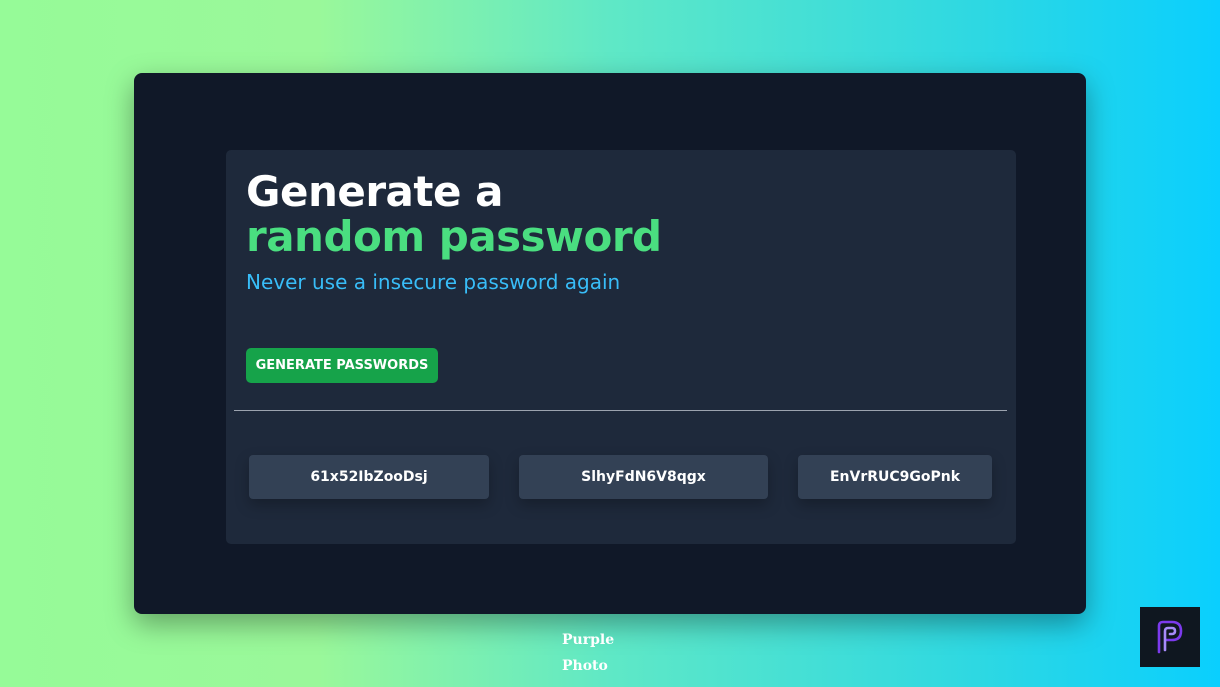 This screenshot has width=1220, height=687. Describe the element at coordinates (895, 477) in the screenshot. I see `password-output-3: EnVrRUC9GoPnk` at that location.